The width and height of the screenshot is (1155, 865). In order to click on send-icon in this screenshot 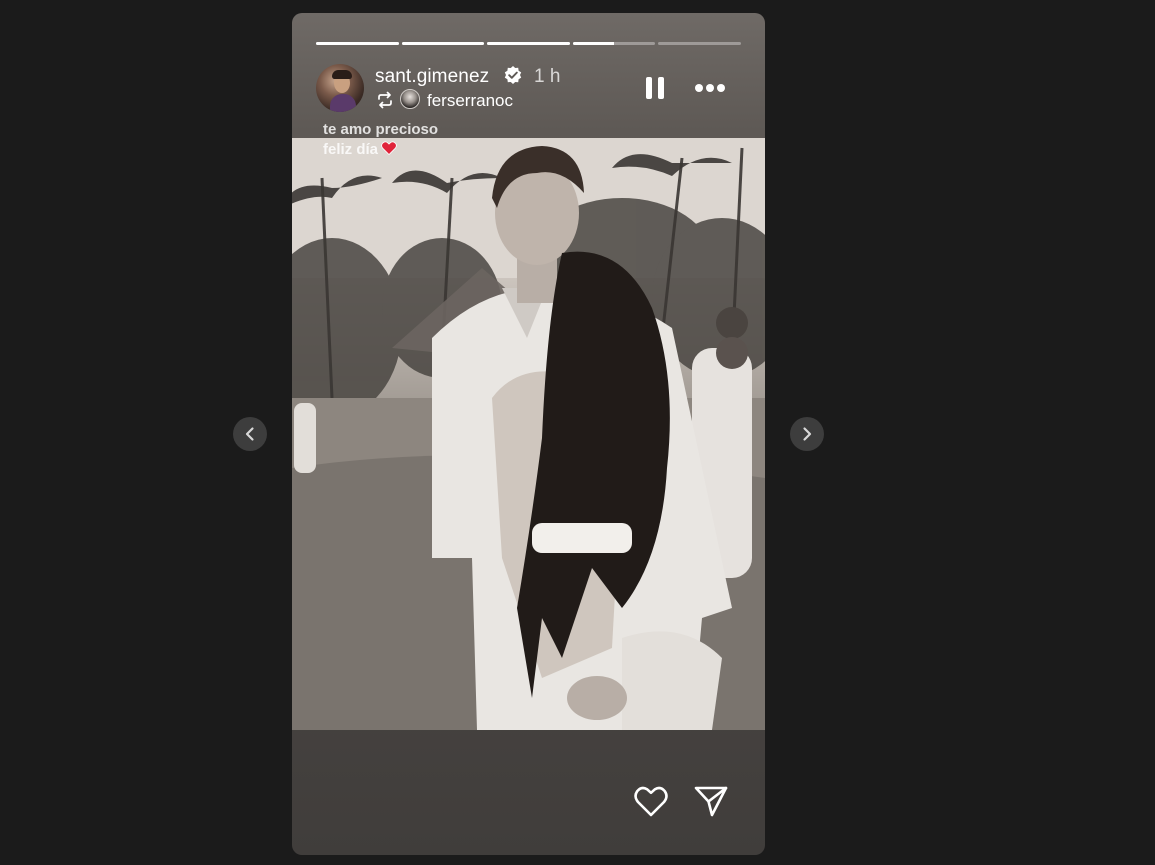, I will do `click(711, 801)`.